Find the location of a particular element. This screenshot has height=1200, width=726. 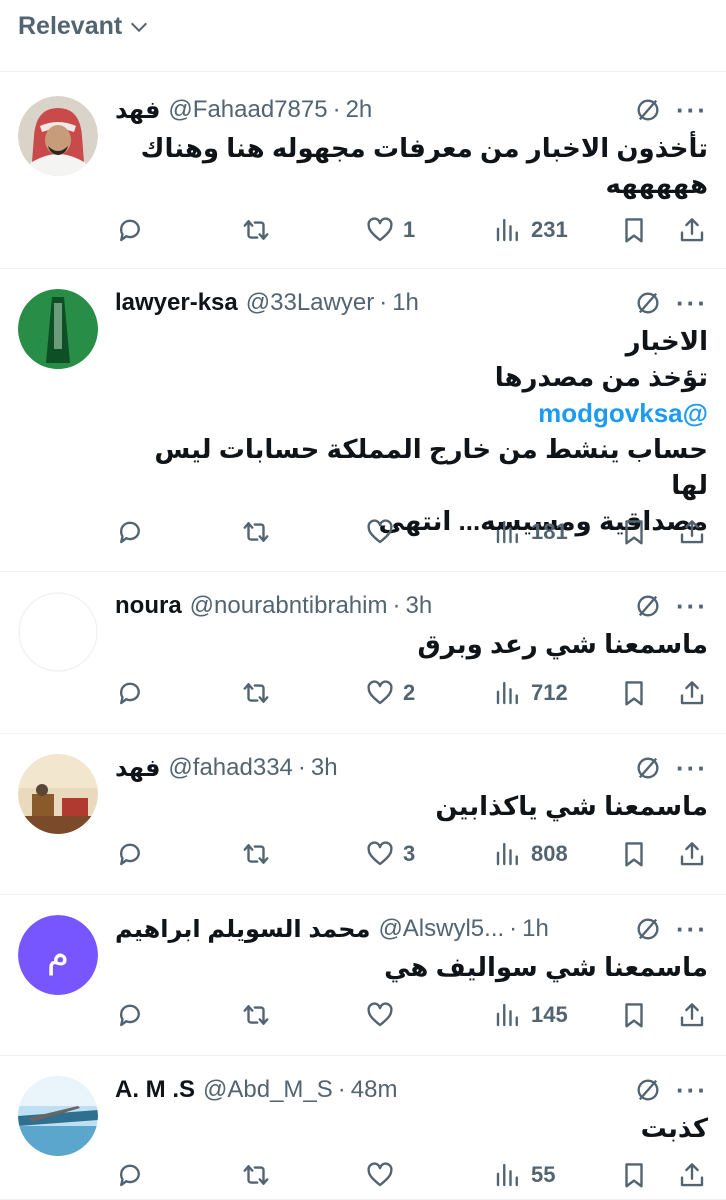

timestamp: 2h is located at coordinates (359, 110).